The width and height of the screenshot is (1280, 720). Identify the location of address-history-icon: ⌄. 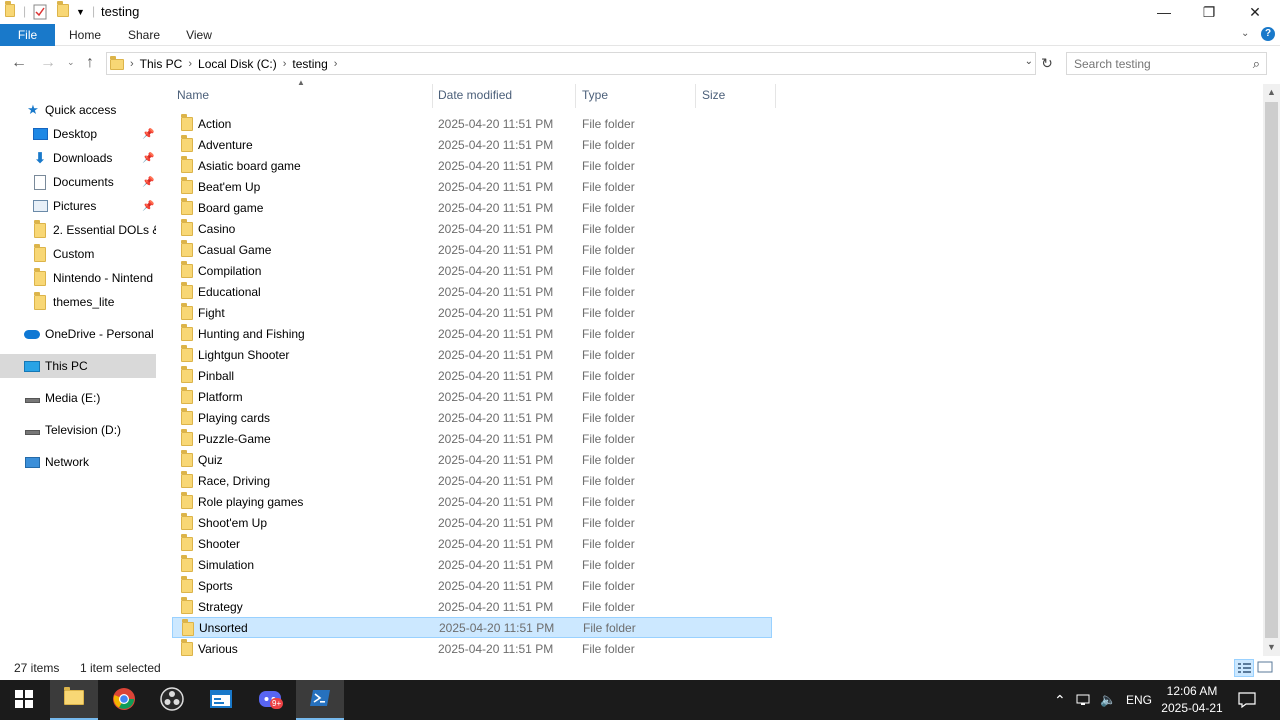
(1029, 61).